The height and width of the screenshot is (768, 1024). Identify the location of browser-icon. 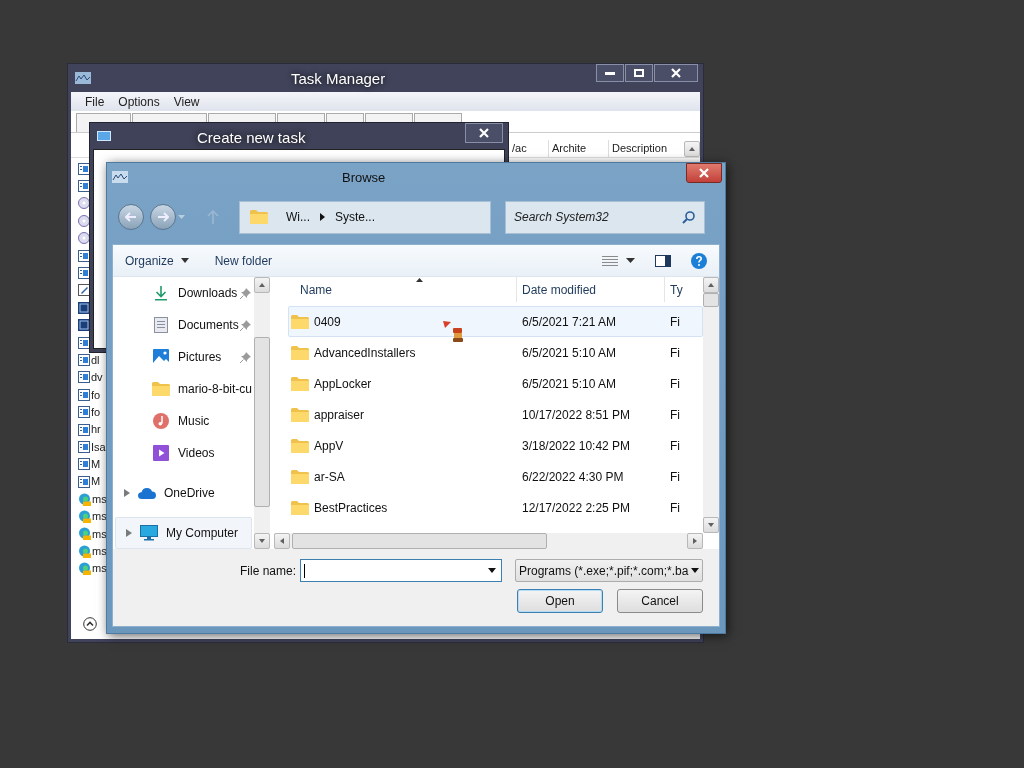
(84, 551).